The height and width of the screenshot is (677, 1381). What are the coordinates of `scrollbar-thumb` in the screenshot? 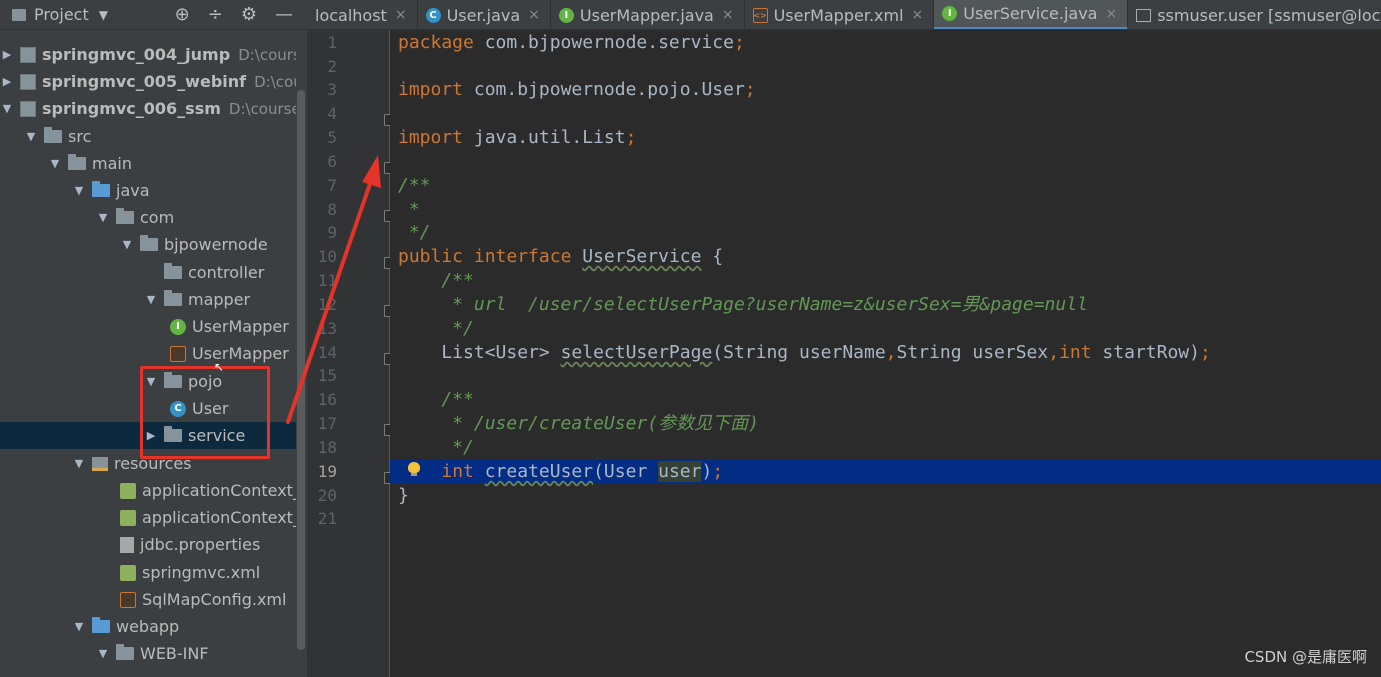 It's located at (301, 370).